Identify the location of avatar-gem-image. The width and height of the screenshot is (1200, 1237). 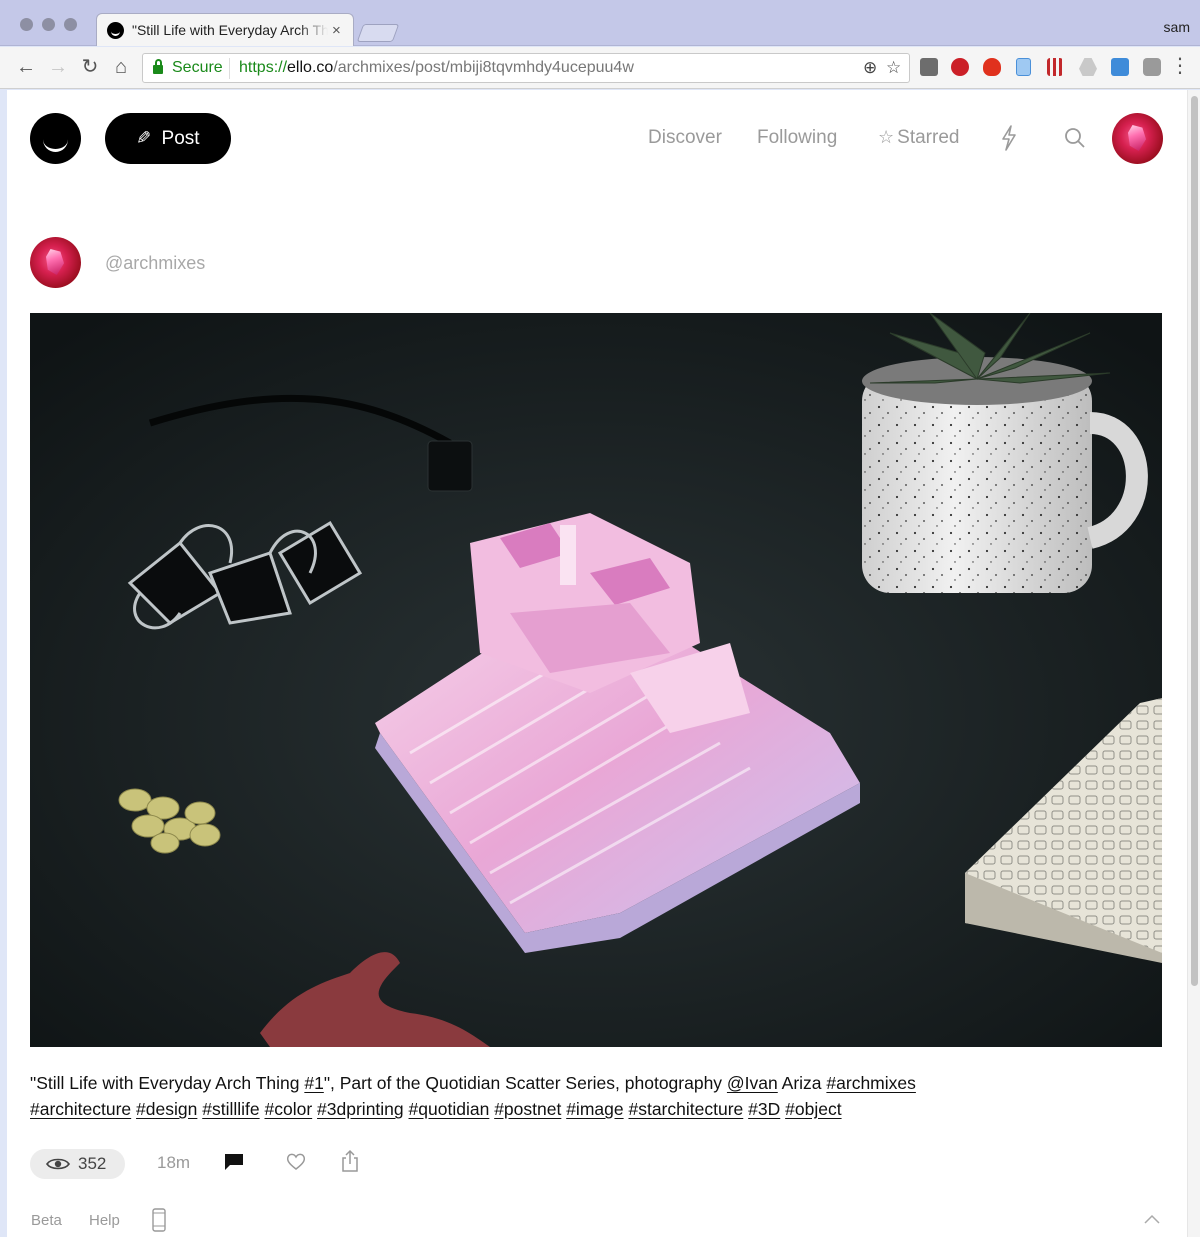
(1137, 138).